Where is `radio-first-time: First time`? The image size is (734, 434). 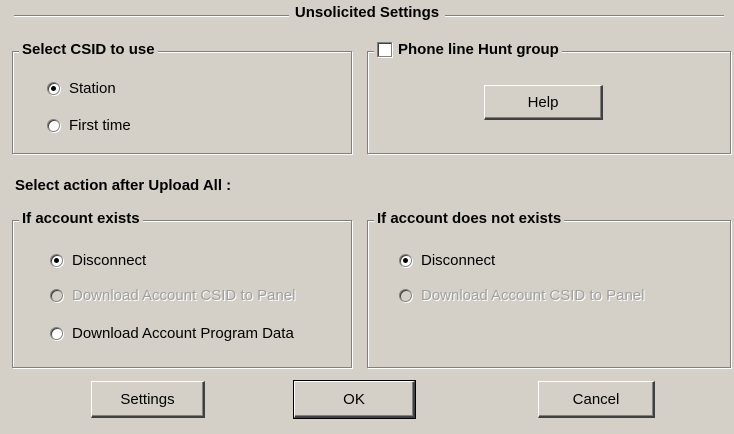
radio-first-time: First time is located at coordinates (89, 125).